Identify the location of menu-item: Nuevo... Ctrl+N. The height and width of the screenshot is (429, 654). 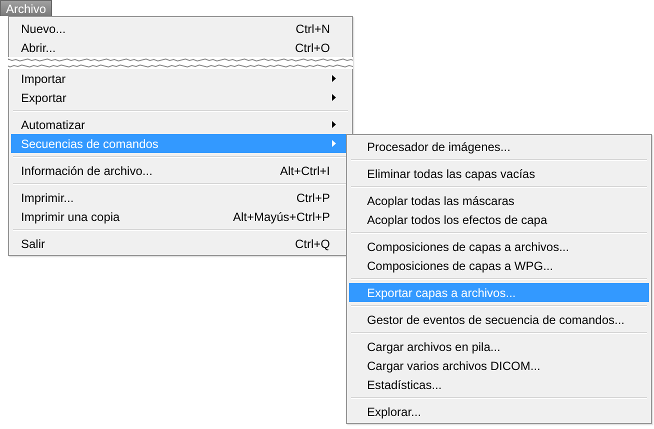
(180, 28).